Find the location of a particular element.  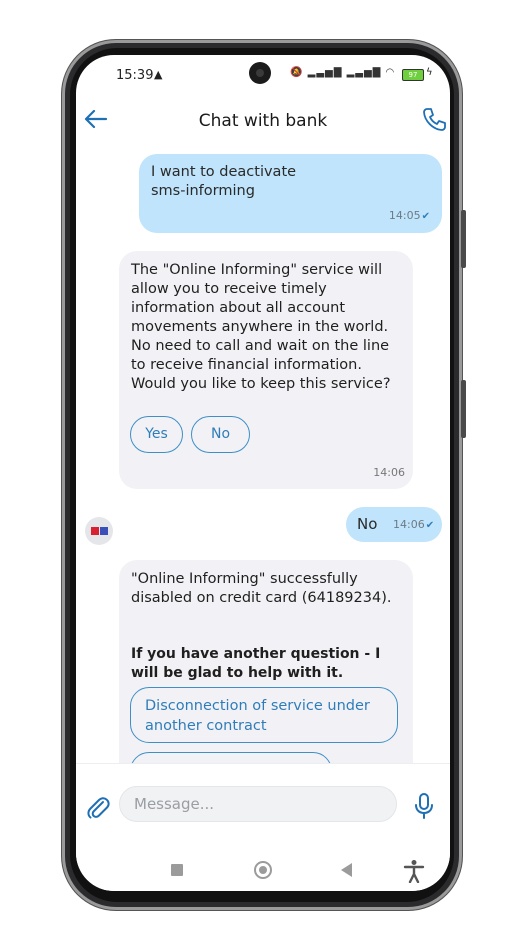

chat-header: Chat with bank is located at coordinates (263, 122).